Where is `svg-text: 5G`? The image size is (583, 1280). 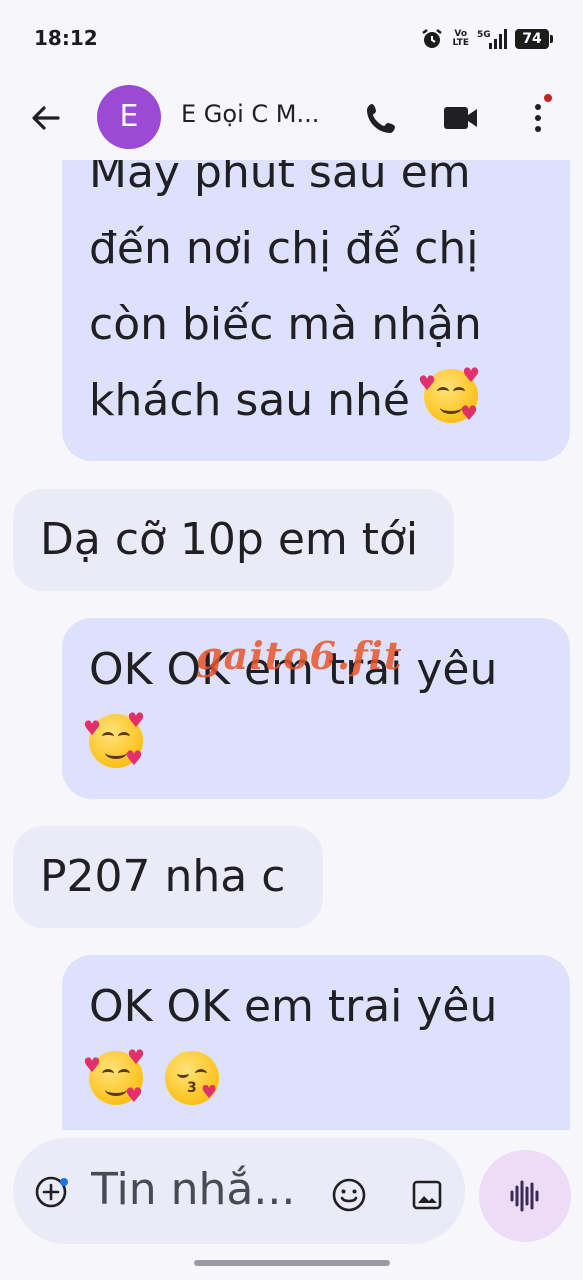
svg-text: 5G is located at coordinates (484, 35).